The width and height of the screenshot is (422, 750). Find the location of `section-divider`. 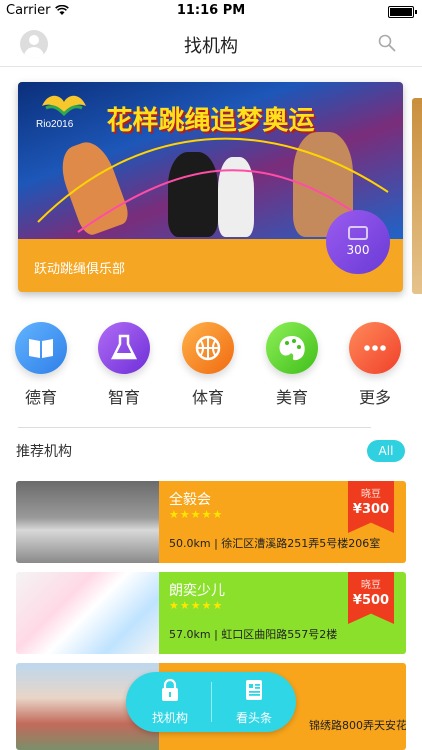

section-divider is located at coordinates (194, 427).